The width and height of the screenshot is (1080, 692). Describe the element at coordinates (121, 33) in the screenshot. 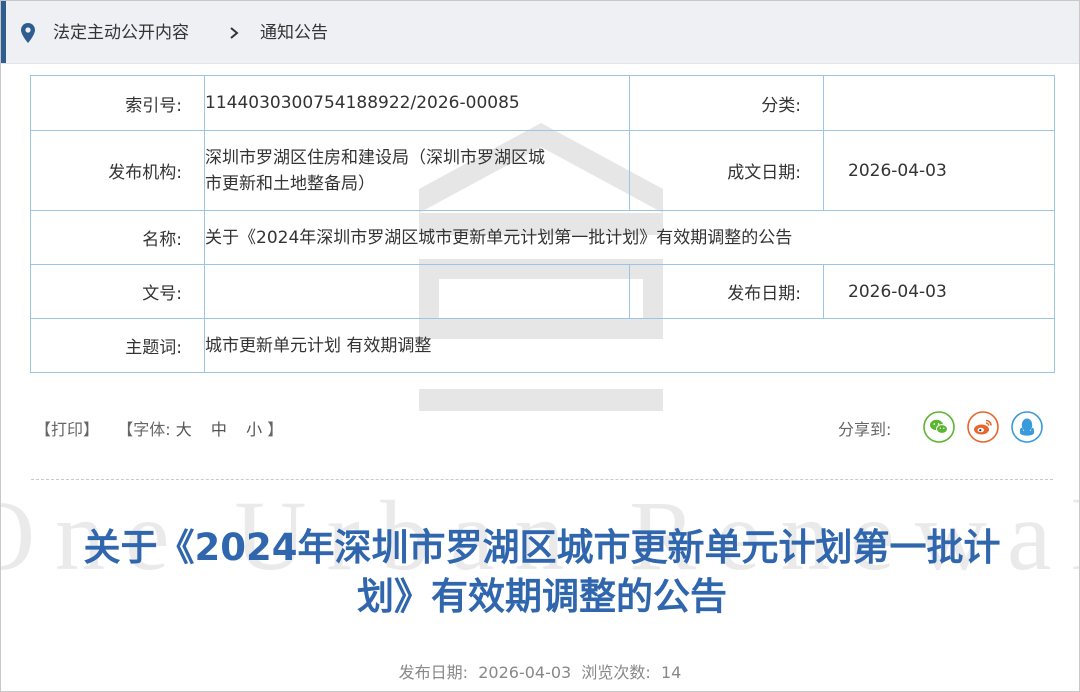

I see `breadcrumb-item-public-content: 法定主动公开内容` at that location.